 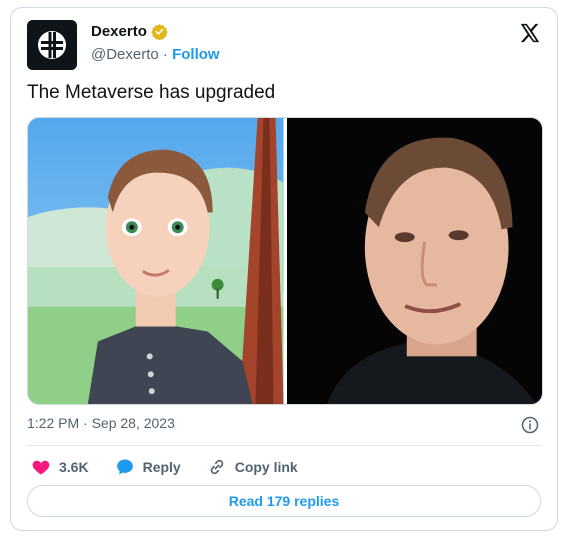 I want to click on dexerto-logo-icon, so click(x=52, y=45).